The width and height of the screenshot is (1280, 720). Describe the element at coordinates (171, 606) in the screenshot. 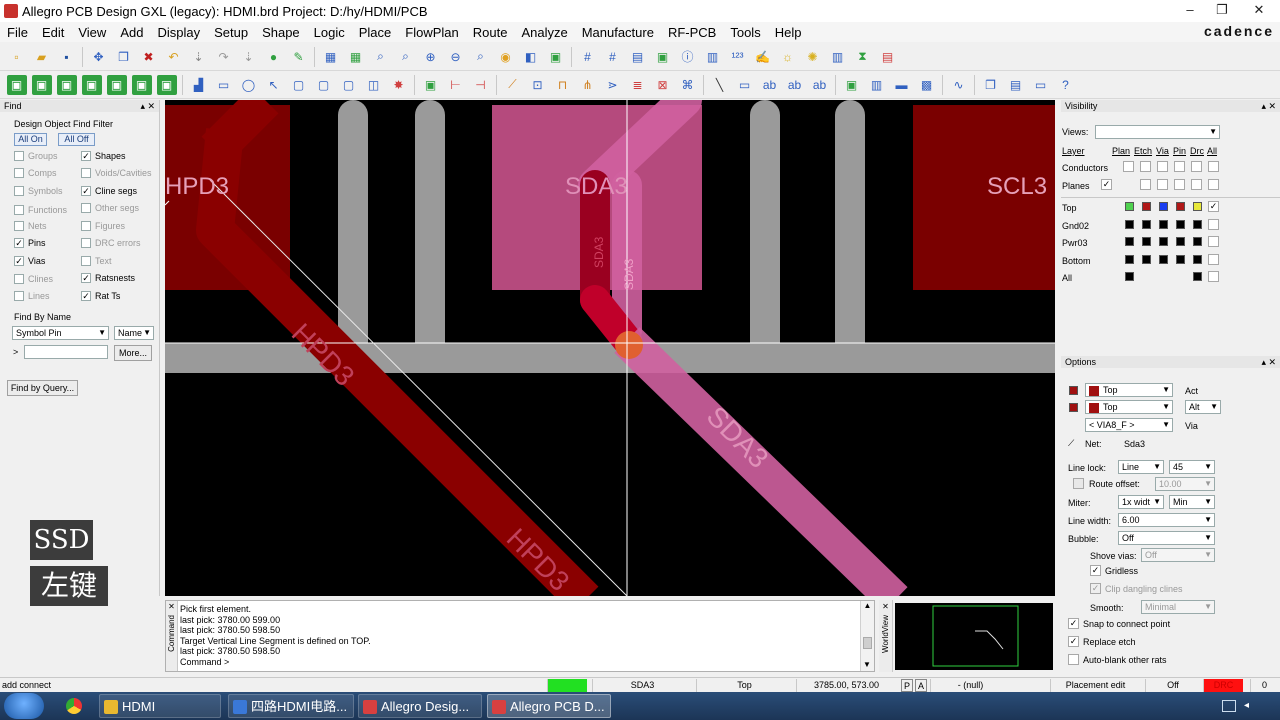

I see `close-icon: ✕` at that location.